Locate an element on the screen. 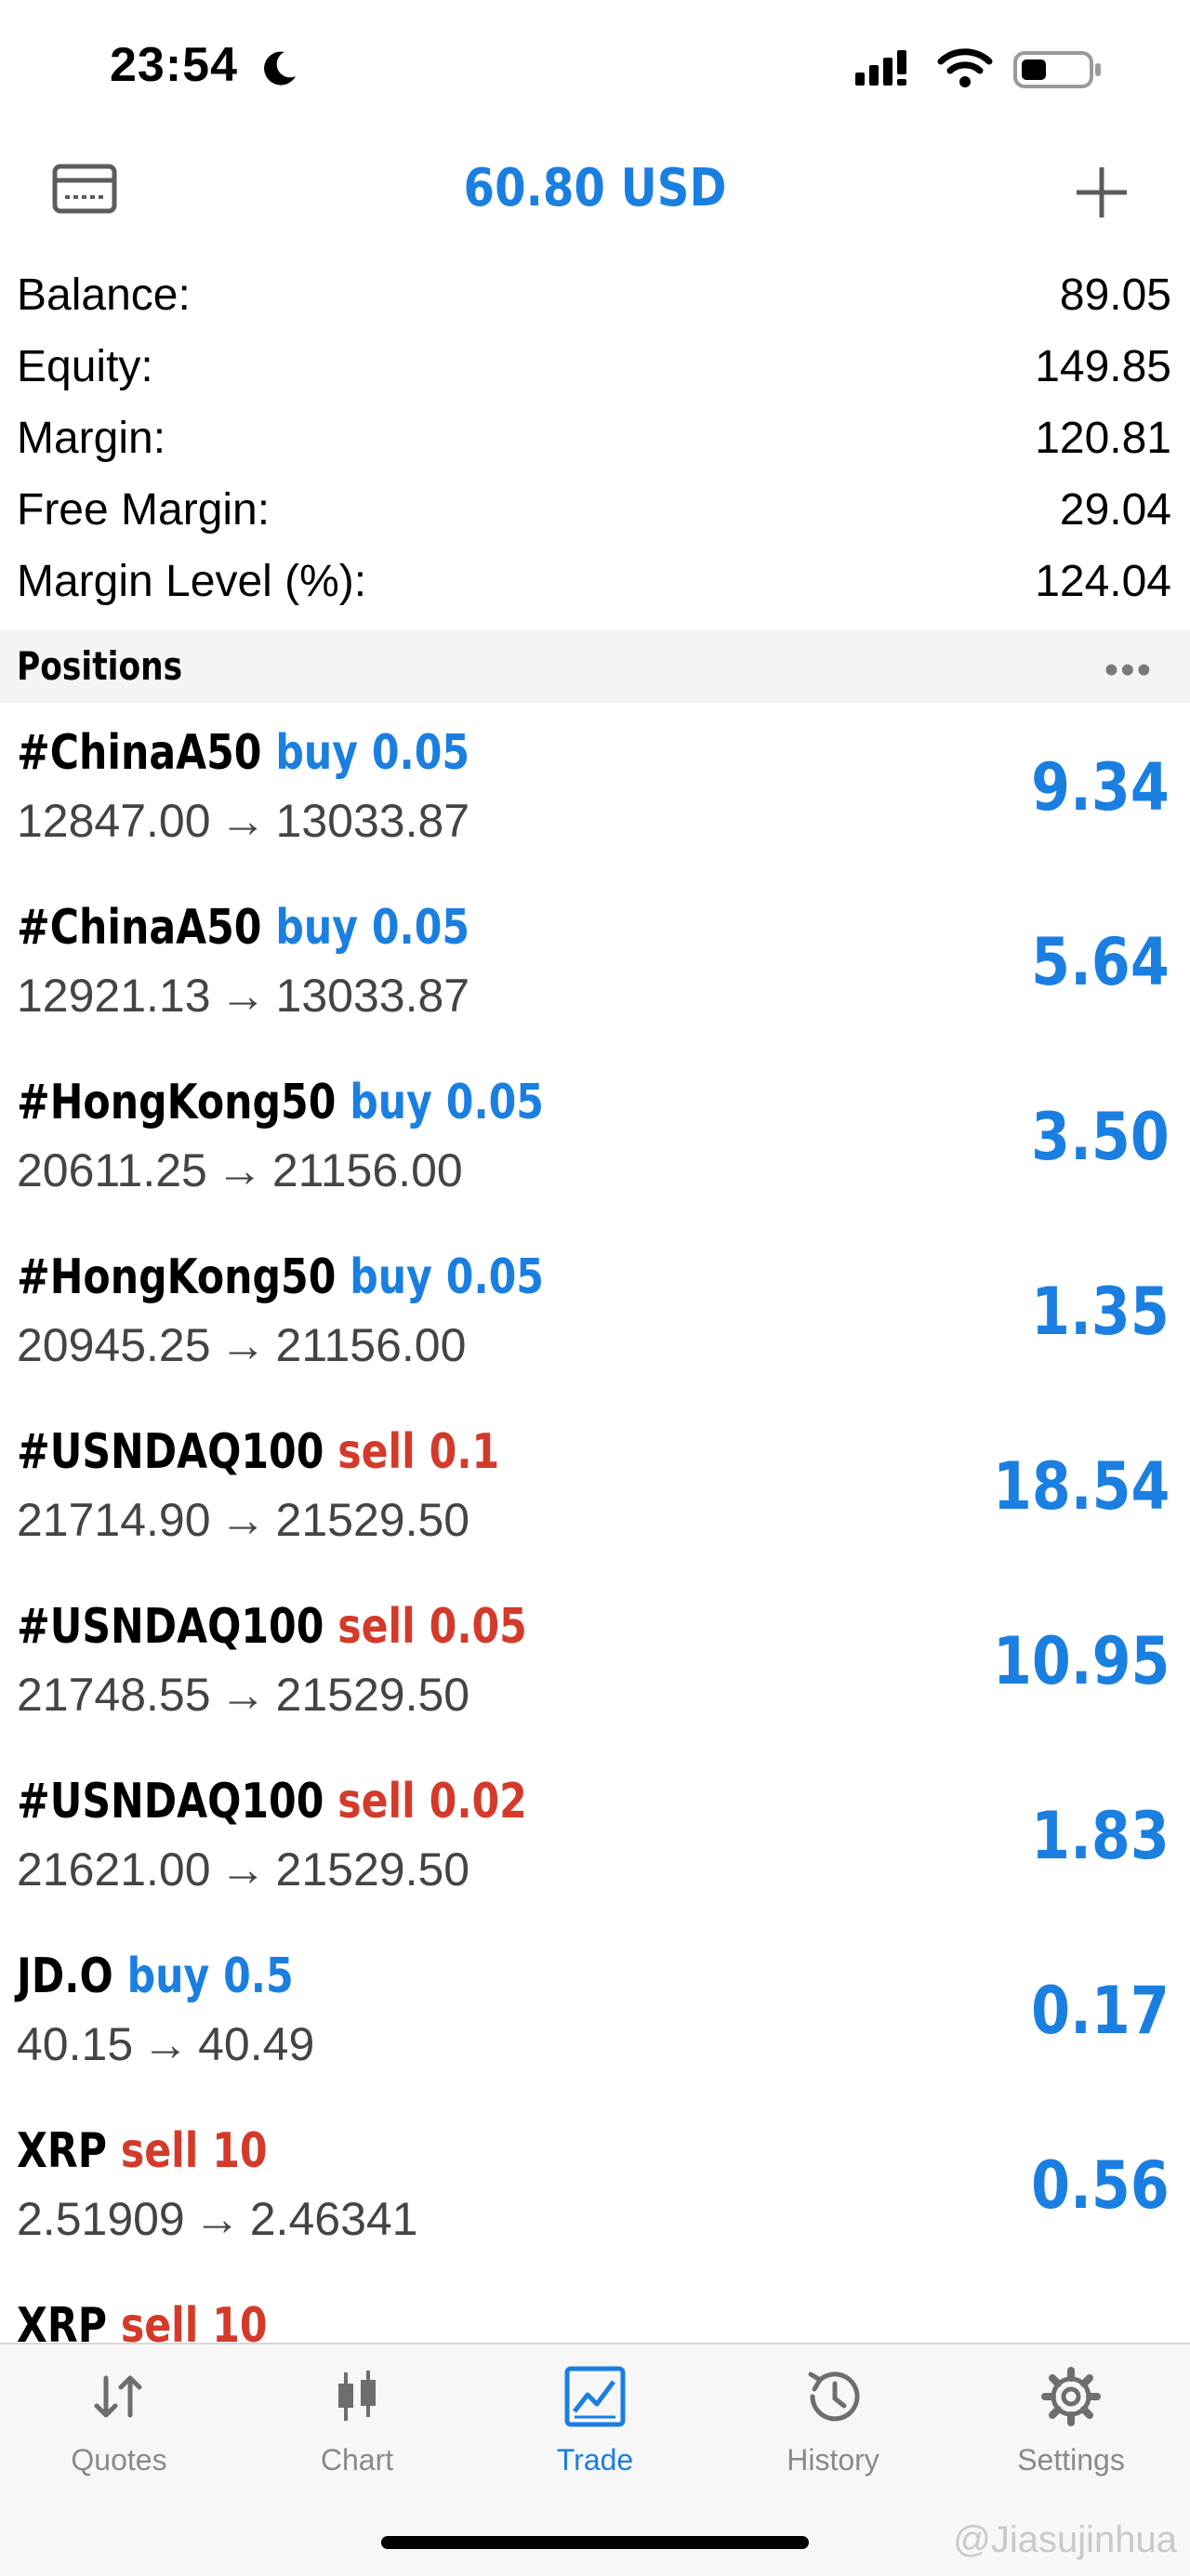 The image size is (1190, 2576). tab-history: History is located at coordinates (833, 2433).